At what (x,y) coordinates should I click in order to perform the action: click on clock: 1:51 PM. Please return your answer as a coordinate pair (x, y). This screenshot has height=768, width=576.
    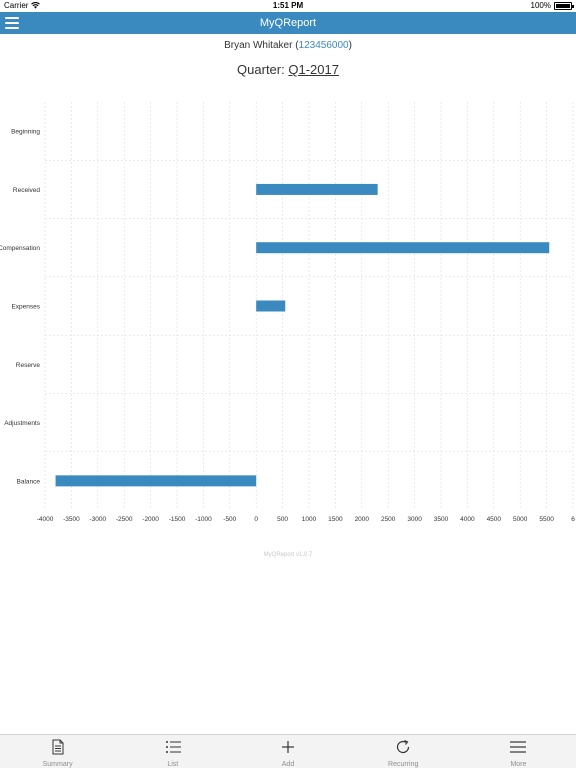
    Looking at the image, I should click on (288, 5).